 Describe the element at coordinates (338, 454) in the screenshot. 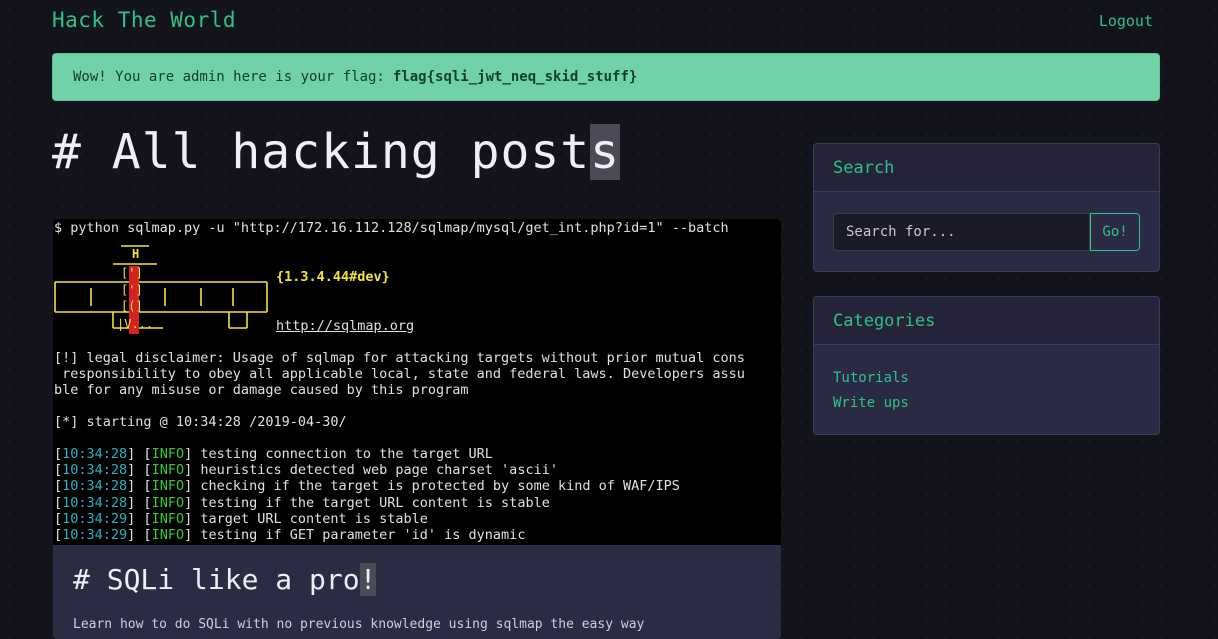

I see `log-text: ] testing connection to the target URL` at that location.